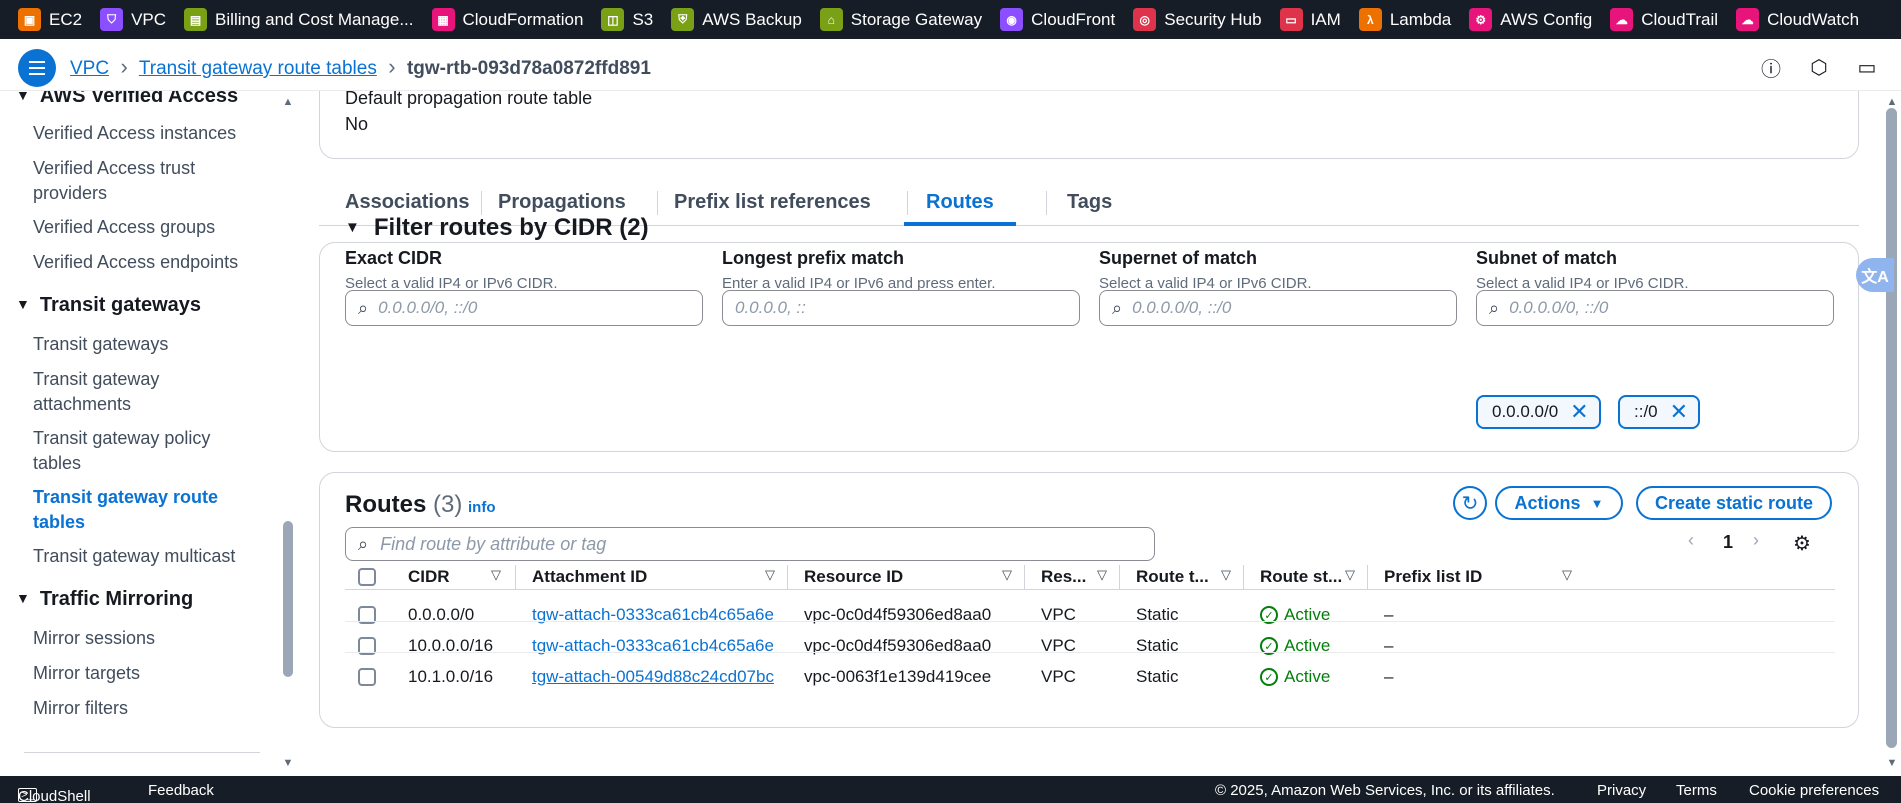  I want to click on column-header-resource-id: Resource ID, so click(853, 577).